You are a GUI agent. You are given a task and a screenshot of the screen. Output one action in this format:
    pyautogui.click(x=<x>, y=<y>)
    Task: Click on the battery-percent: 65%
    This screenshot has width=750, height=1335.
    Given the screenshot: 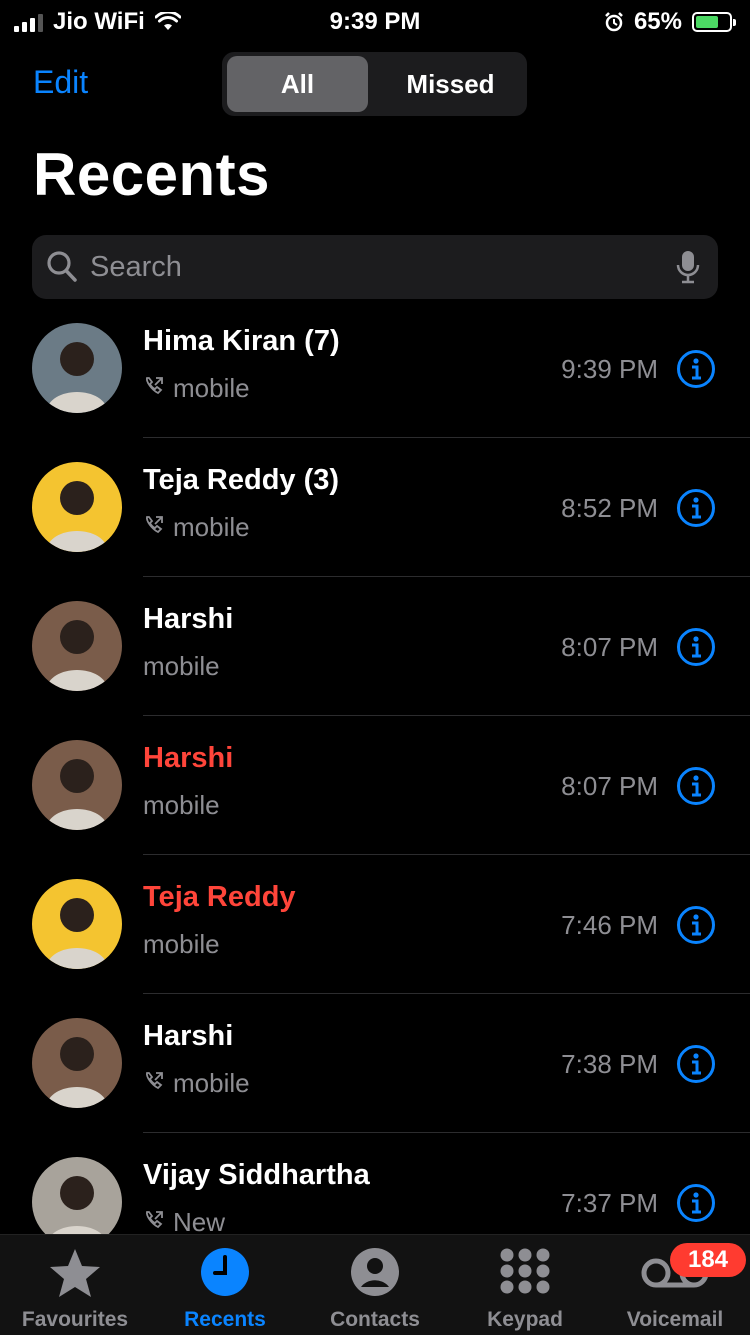 What is the action you would take?
    pyautogui.click(x=657, y=21)
    